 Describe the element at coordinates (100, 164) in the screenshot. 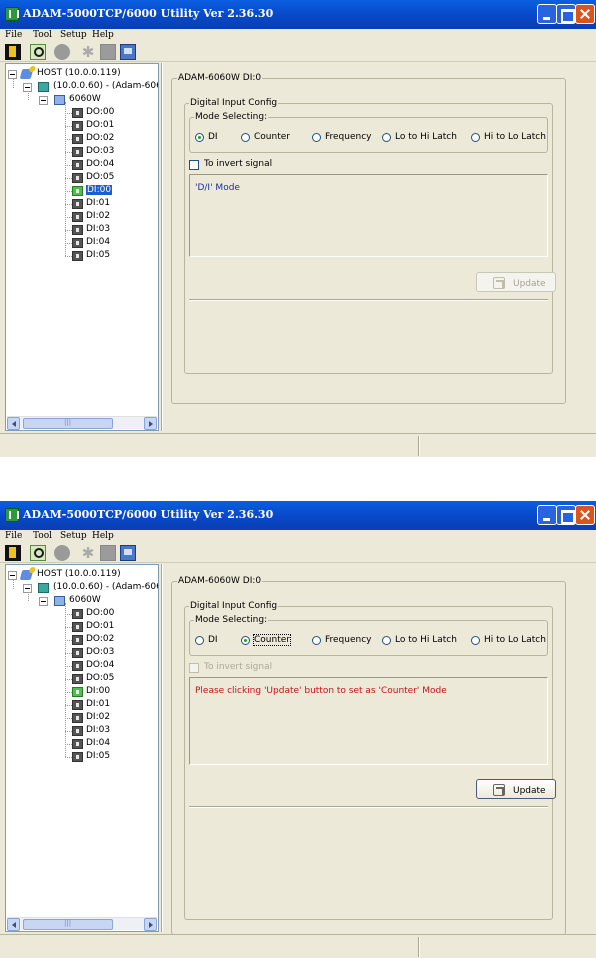

I see `tree-label-channel: DO:04` at that location.